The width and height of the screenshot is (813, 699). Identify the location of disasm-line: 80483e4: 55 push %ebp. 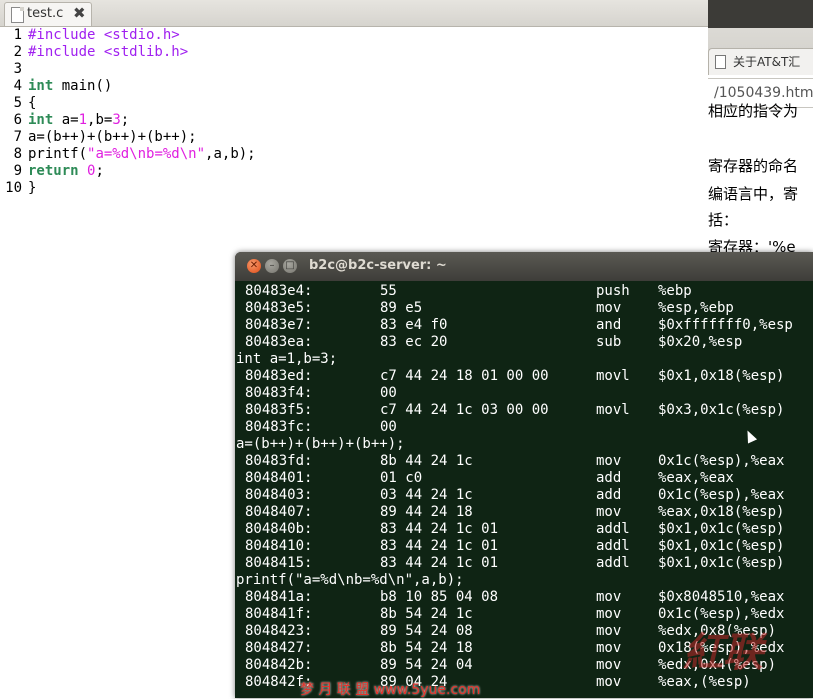
(524, 291).